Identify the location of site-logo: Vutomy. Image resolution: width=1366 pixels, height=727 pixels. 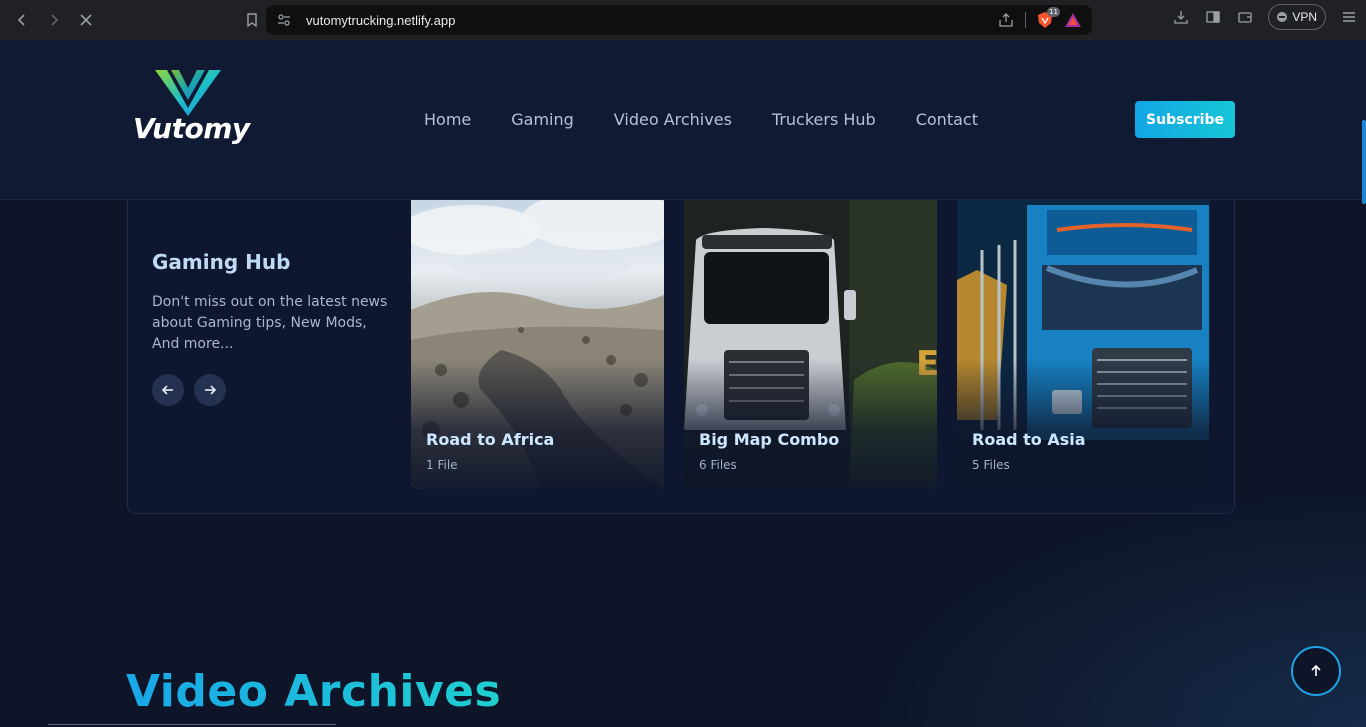
(191, 108).